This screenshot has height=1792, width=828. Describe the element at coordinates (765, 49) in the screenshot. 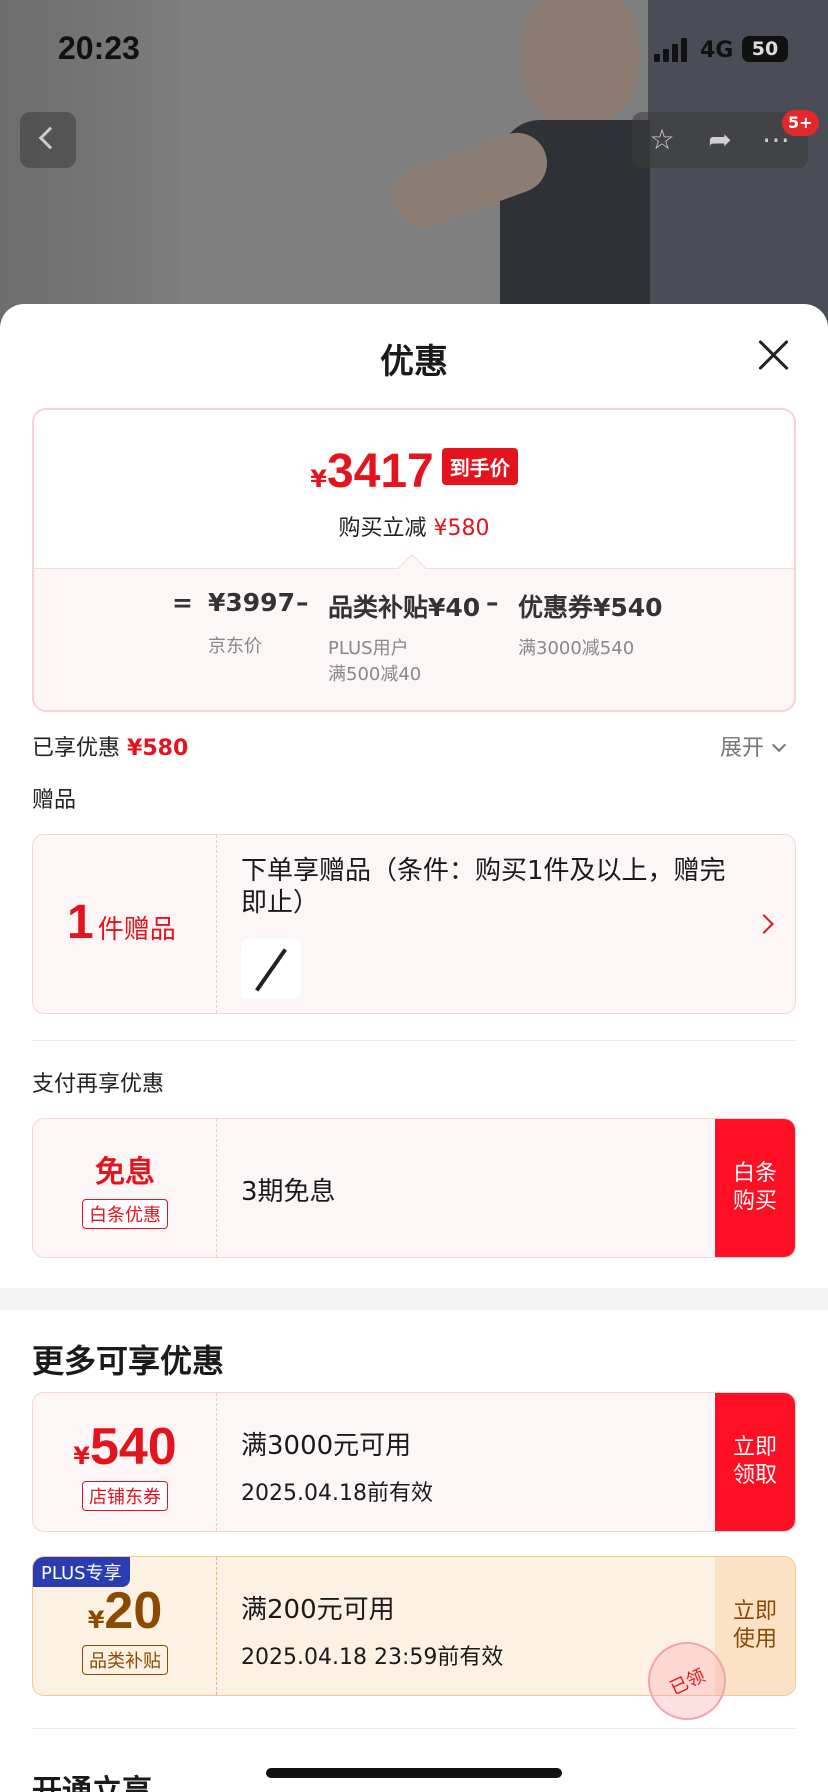

I see `battery-icon: 50` at that location.